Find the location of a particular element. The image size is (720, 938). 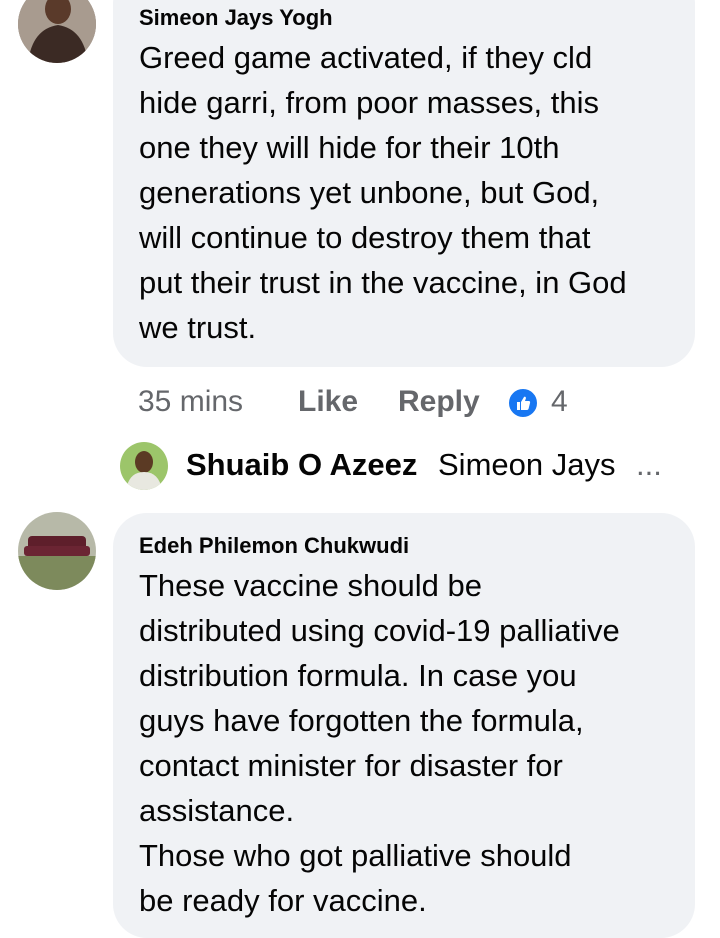

thumbs-up-icon is located at coordinates (523, 403).